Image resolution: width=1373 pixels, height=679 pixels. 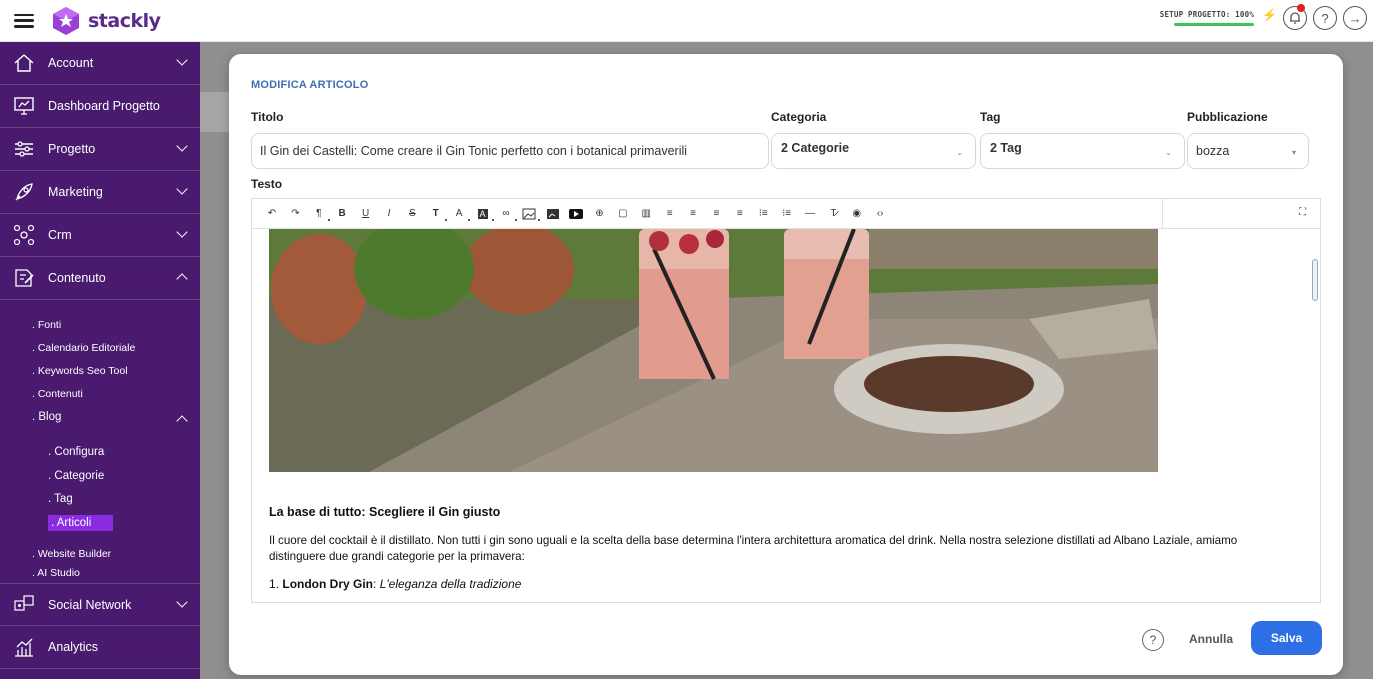 What do you see at coordinates (389, 214) in the screenshot?
I see `italic-icon: I` at bounding box center [389, 214].